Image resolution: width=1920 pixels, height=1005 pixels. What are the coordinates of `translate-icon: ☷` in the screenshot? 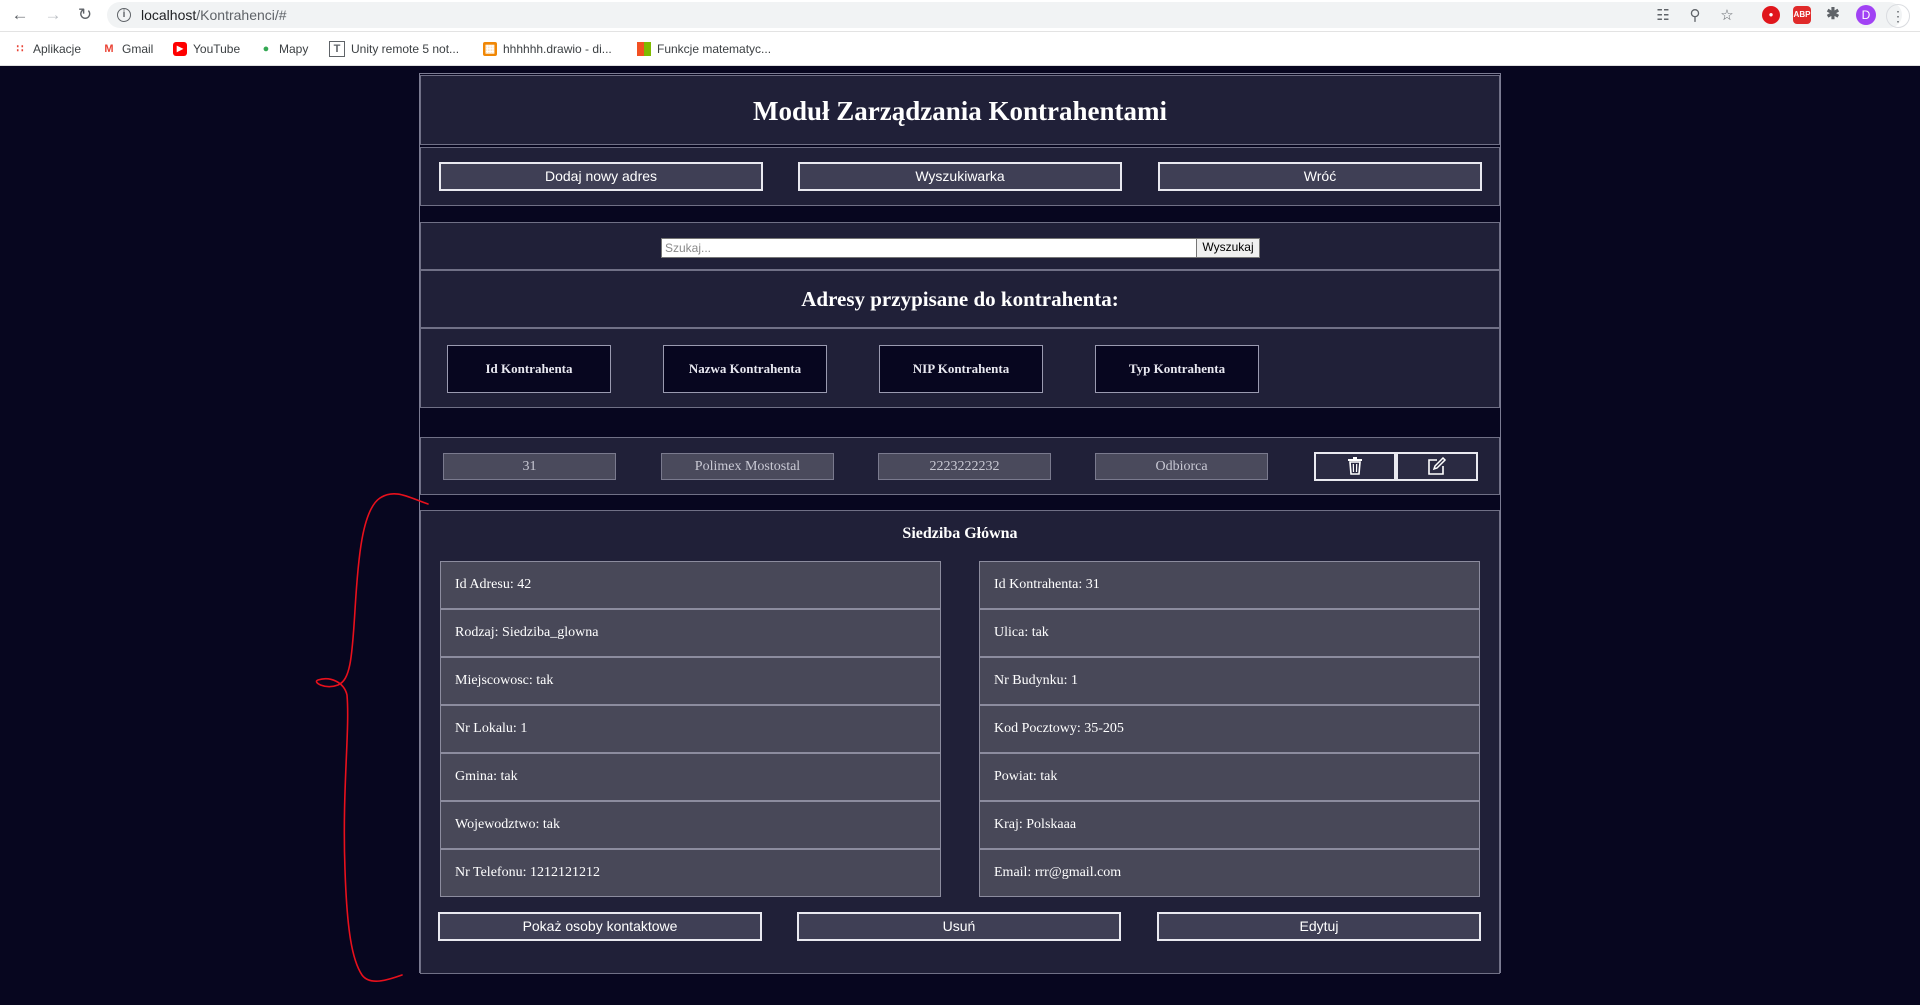 It's located at (1663, 15).